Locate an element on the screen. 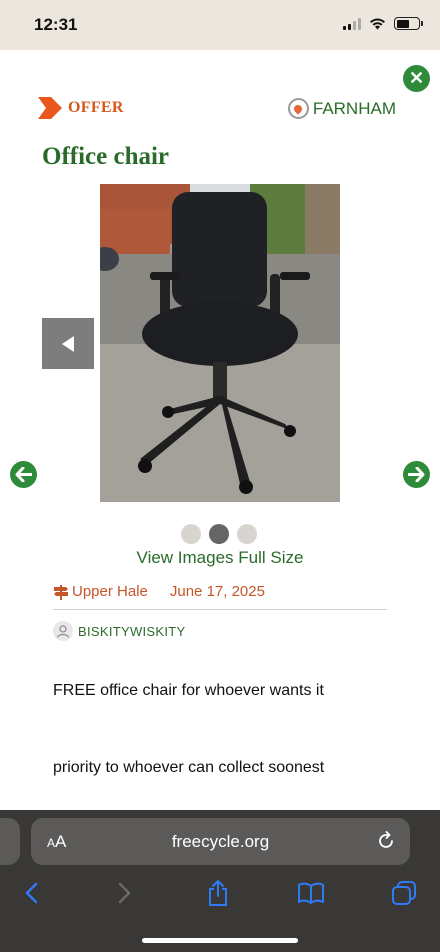 The height and width of the screenshot is (952, 440). back-icon is located at coordinates (31, 893).